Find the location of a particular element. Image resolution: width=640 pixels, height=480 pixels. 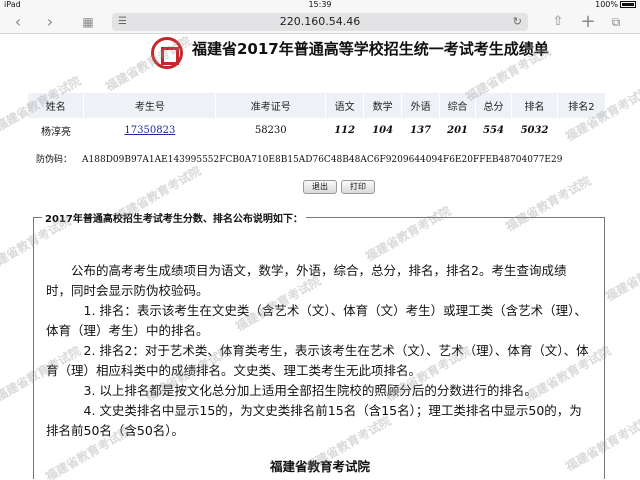

table-header-row: 姓名 考生号 准考证号 语文 数学 外语 综合 总分 排名 排名2 is located at coordinates (317, 105).